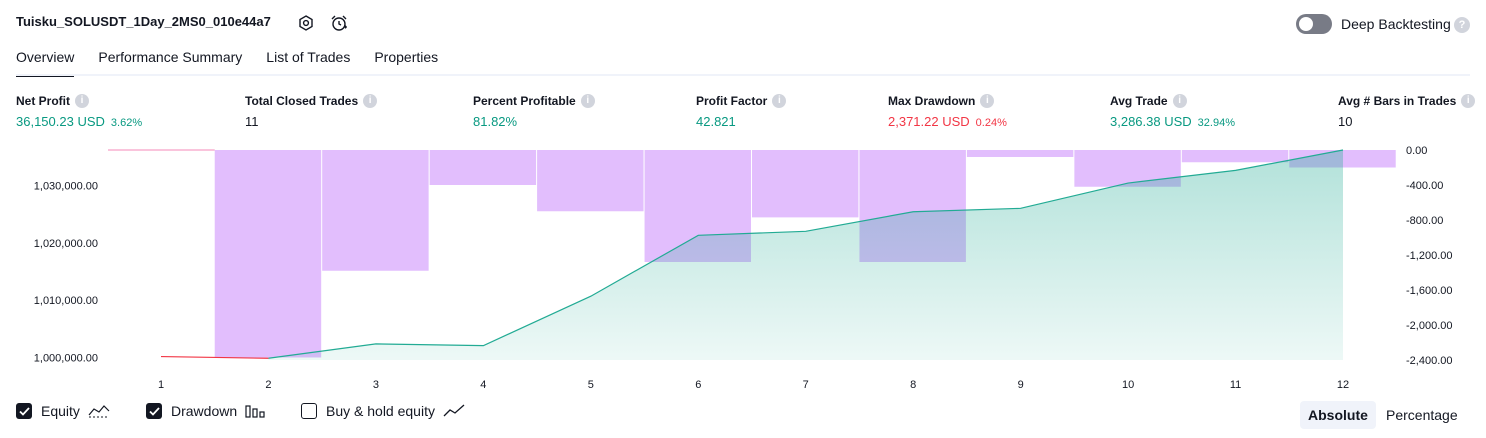 Image resolution: width=1486 pixels, height=438 pixels. I want to click on legend-label: Equity, so click(60, 411).